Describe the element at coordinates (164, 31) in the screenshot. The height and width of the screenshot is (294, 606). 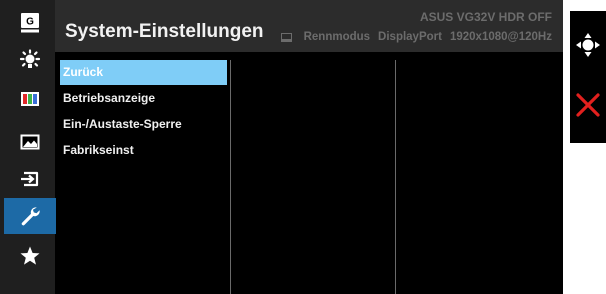
I see `page-title: System-Einstellungen` at that location.